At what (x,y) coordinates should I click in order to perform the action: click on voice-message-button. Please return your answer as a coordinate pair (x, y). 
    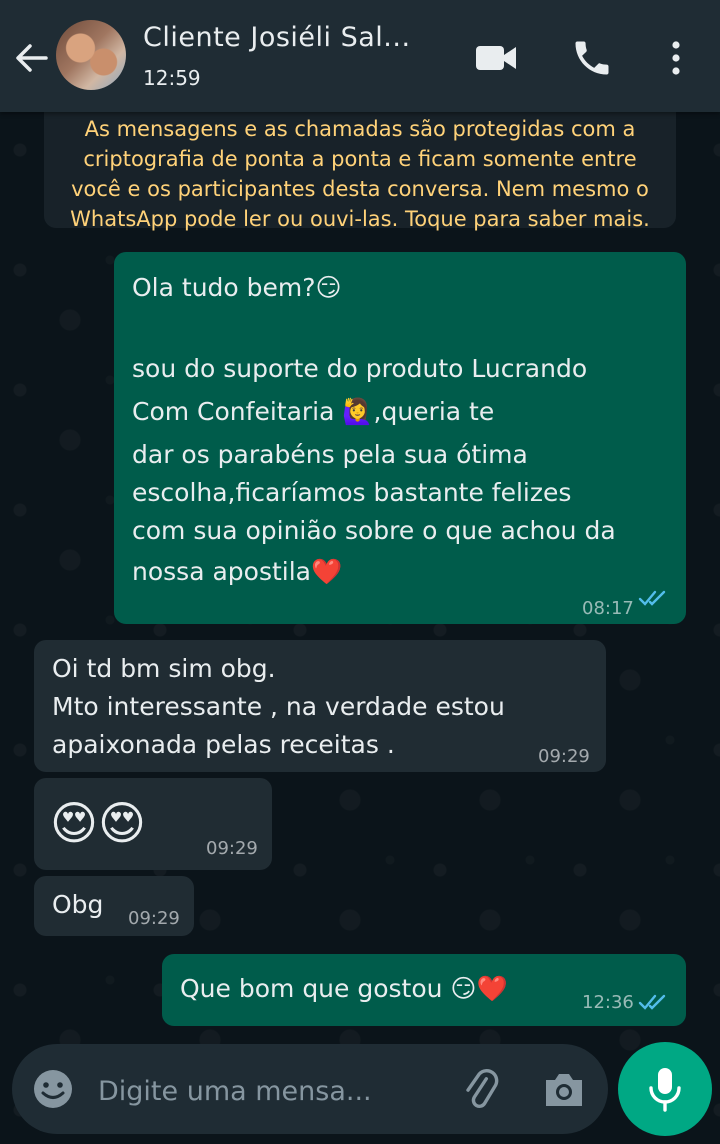
    Looking at the image, I should click on (665, 1089).